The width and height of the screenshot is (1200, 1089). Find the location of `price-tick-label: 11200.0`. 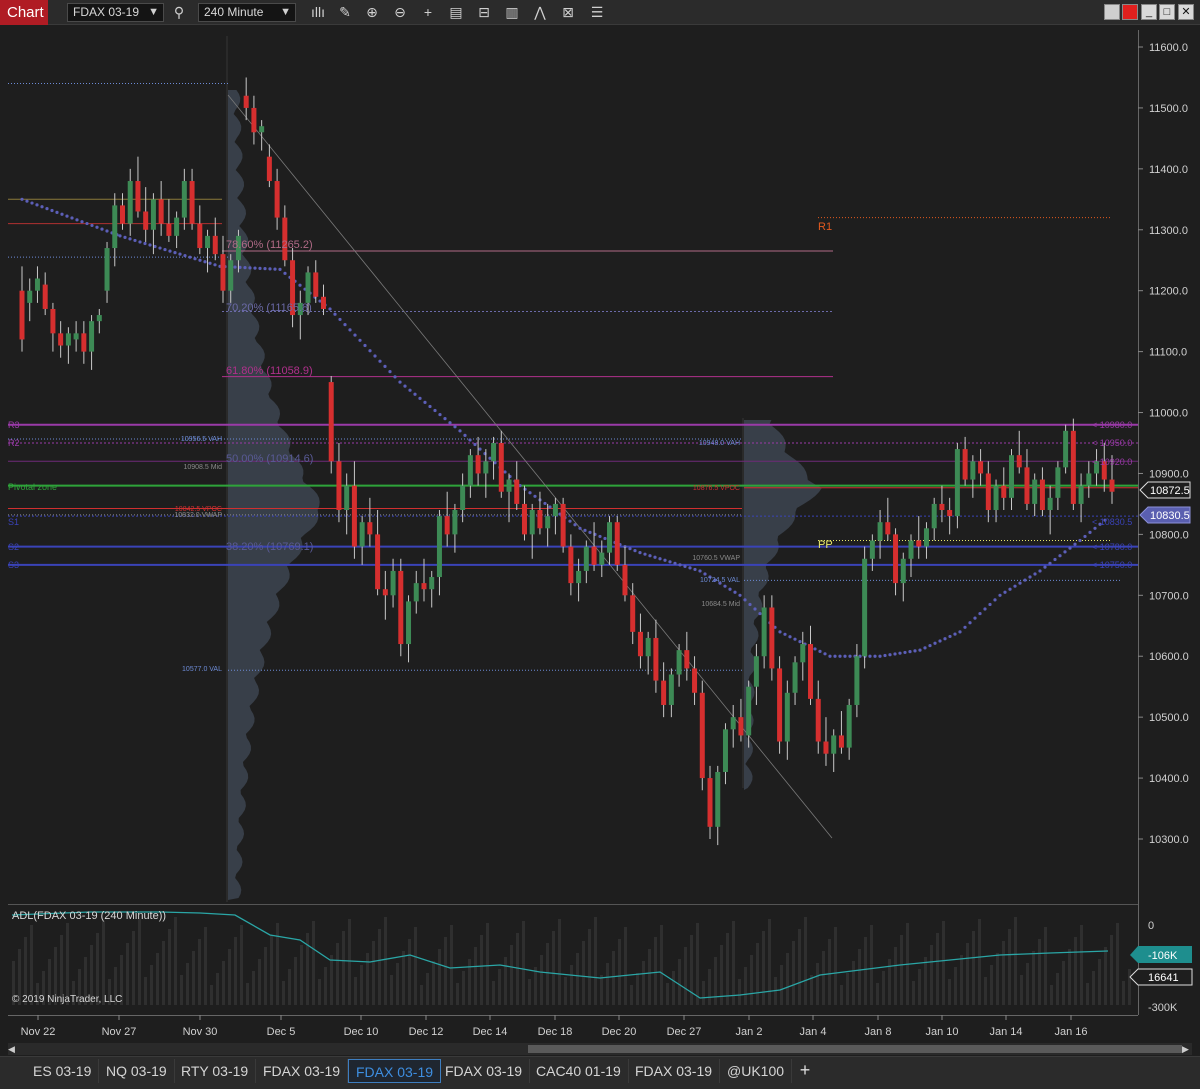

price-tick-label: 11200.0 is located at coordinates (1168, 292).